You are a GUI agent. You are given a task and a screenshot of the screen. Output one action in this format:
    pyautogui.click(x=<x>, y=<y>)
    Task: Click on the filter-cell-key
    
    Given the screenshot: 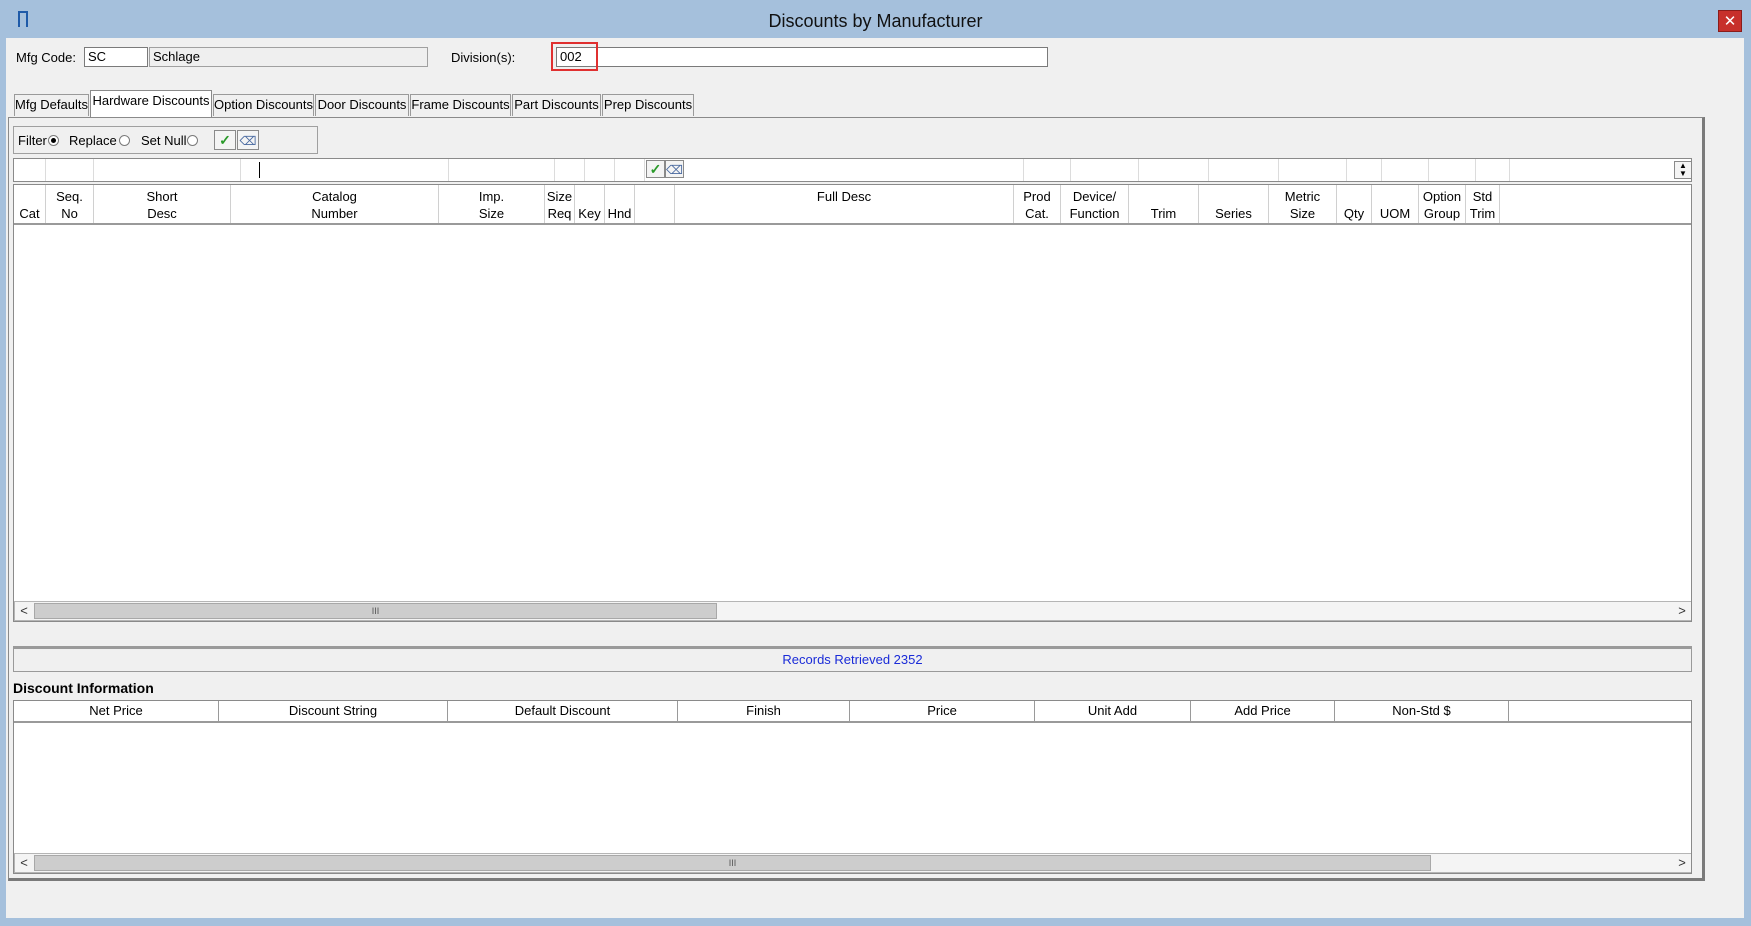 What is the action you would take?
    pyautogui.click(x=600, y=170)
    